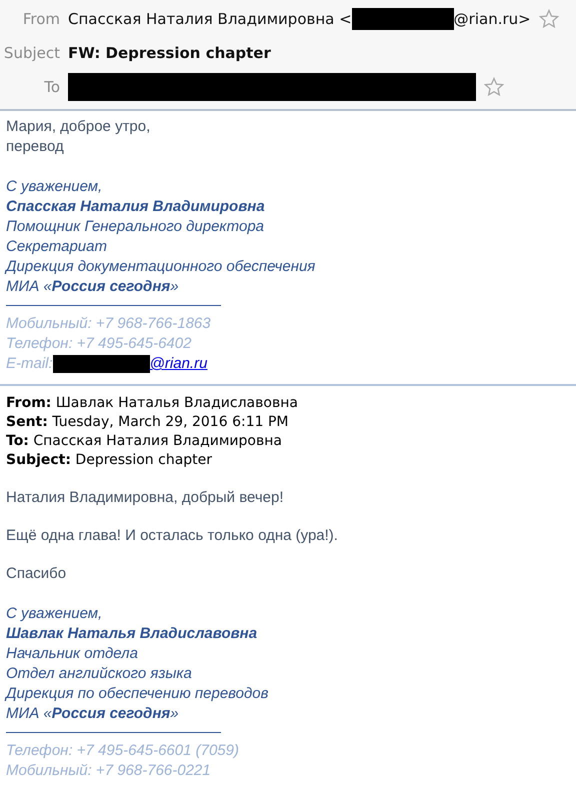  What do you see at coordinates (138, 694) in the screenshot?
I see `signature-line: Дирекция по обеспечению переводов` at bounding box center [138, 694].